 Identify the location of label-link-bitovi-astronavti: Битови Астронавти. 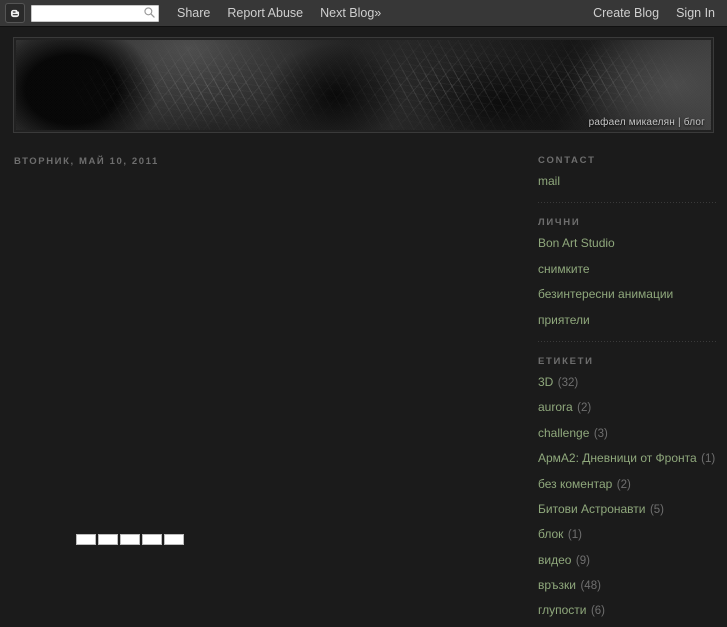
(591, 509).